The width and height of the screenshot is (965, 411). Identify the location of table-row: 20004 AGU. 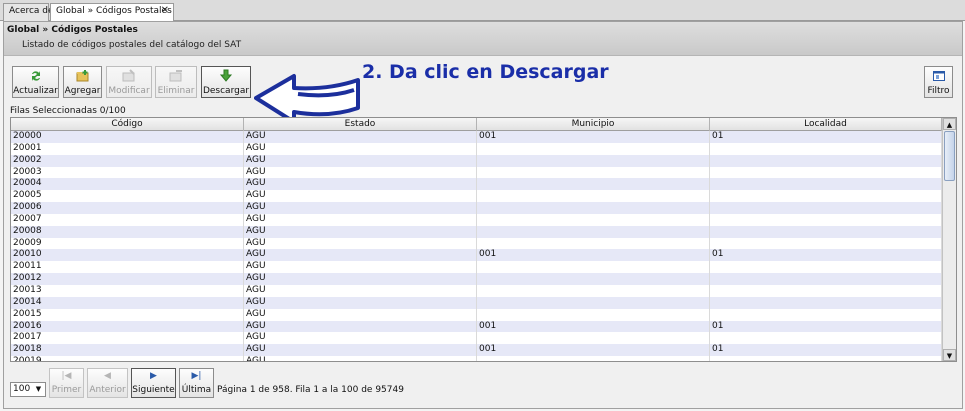
(476, 184).